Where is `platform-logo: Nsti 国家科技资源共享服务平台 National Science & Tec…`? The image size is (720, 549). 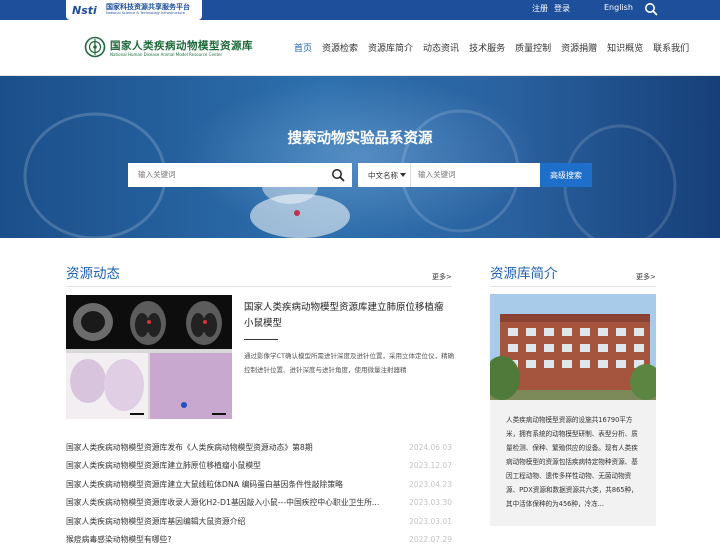
platform-logo: Nsti 国家科技资源共享服务平台 National Science & Tec… is located at coordinates (134, 10).